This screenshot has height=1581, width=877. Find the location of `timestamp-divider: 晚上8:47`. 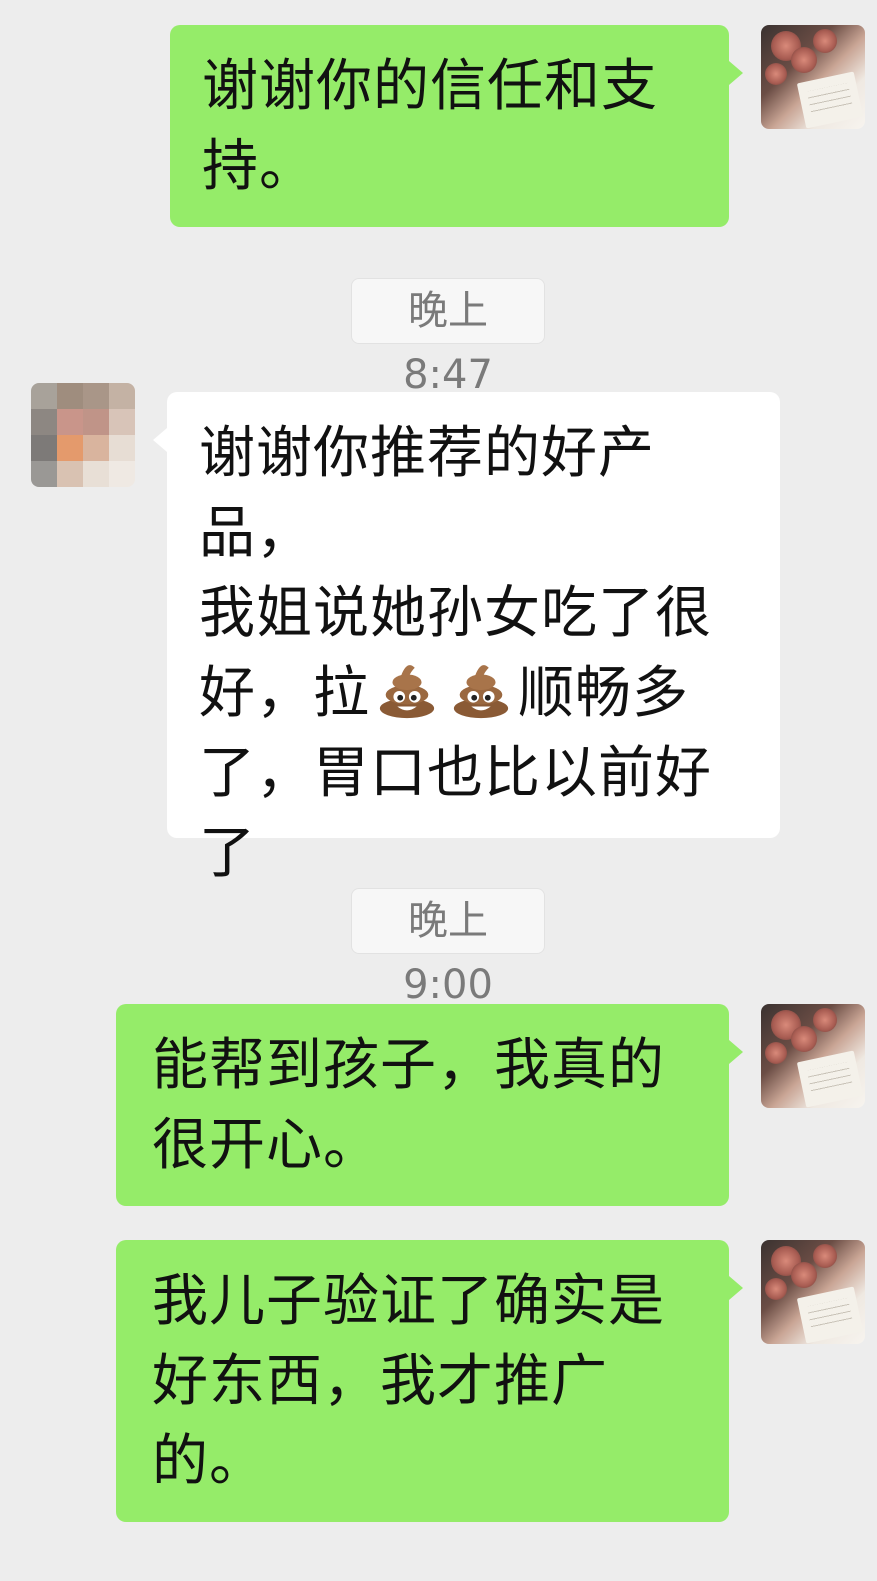

timestamp-divider: 晚上8:47 is located at coordinates (448, 338).